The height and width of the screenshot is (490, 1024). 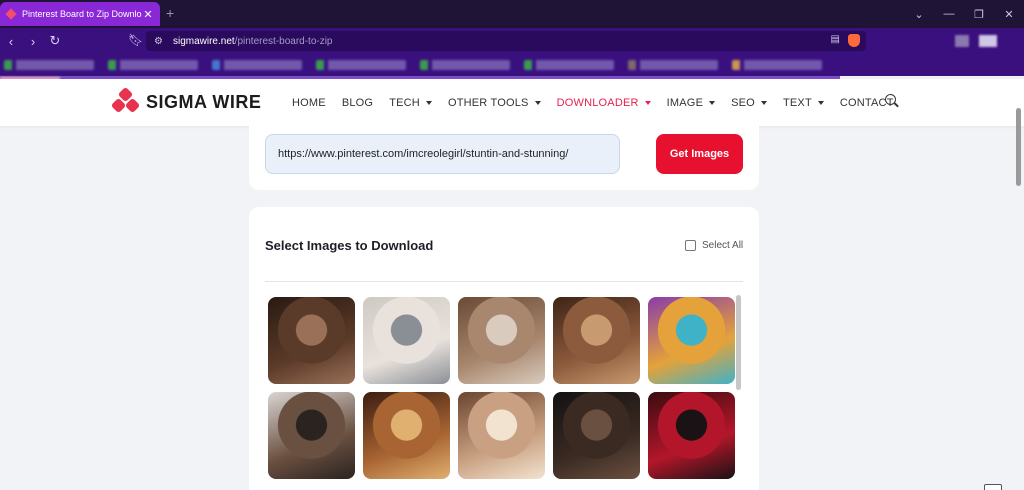 I want to click on nav-label: IMAGE, so click(x=685, y=102).